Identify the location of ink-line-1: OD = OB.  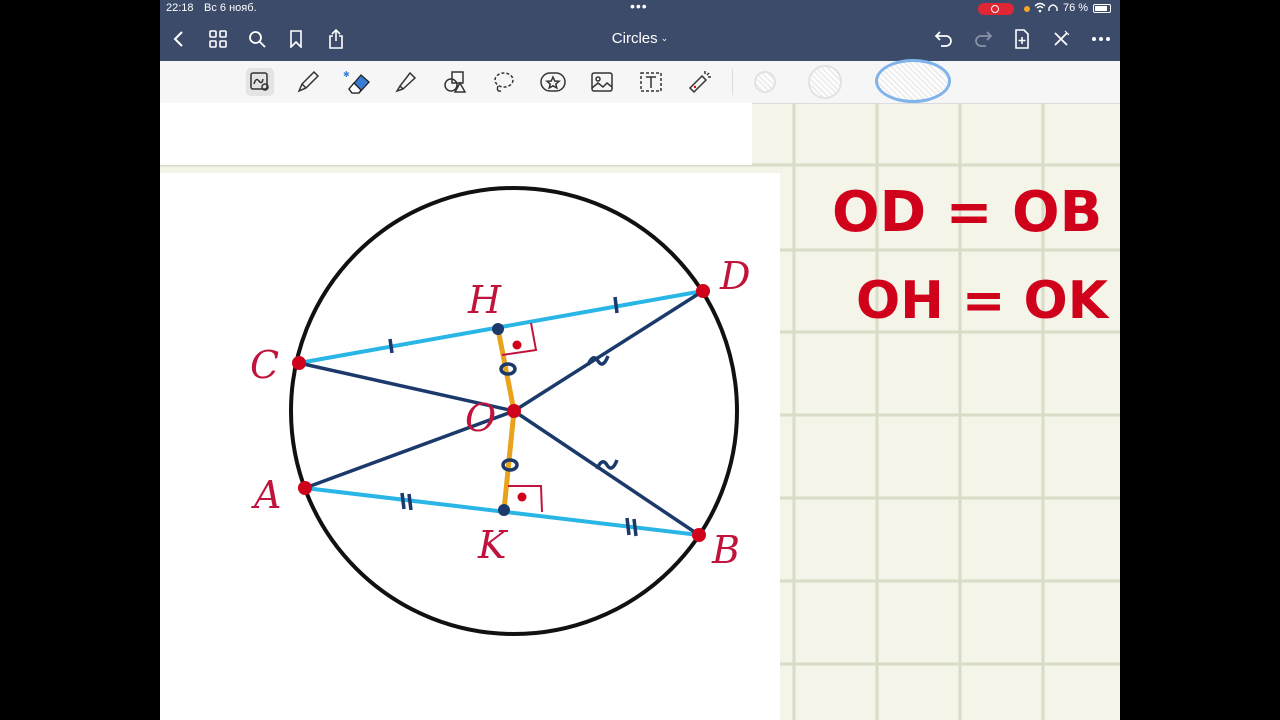
(967, 212).